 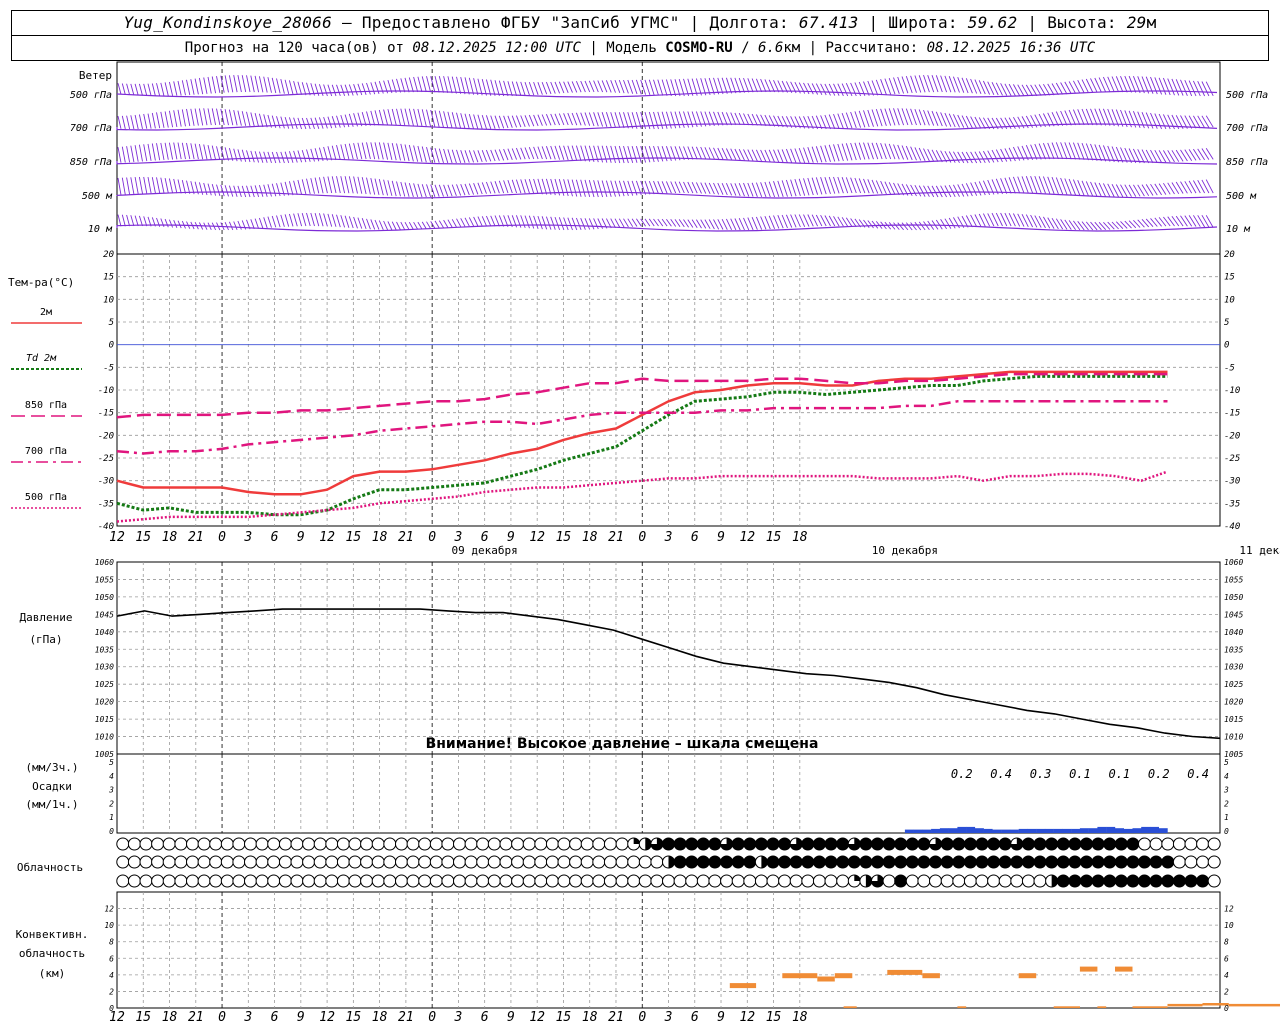 I want to click on precip-tick-right: 0, so click(x=1226, y=831).